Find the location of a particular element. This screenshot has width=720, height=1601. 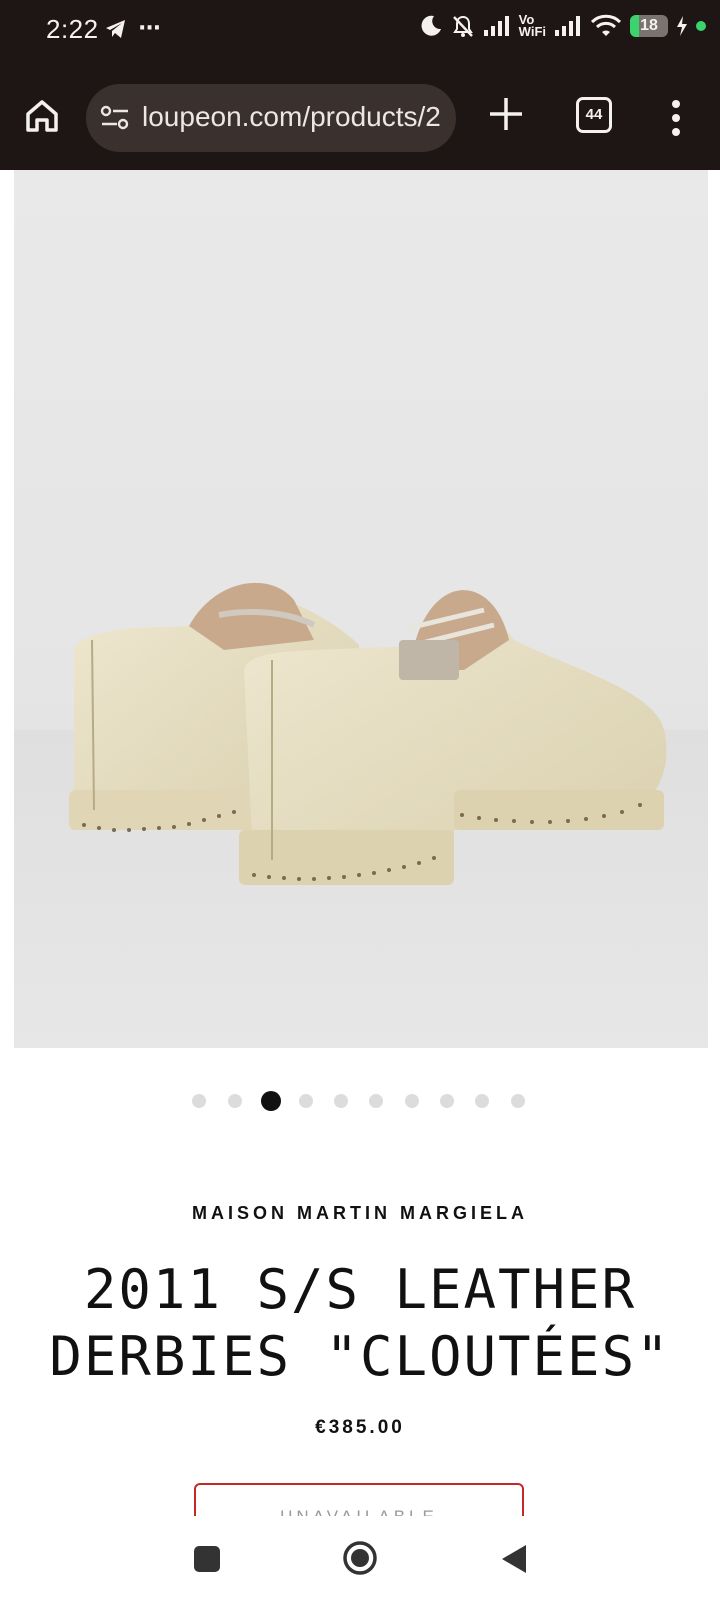

do-not-disturb-icon is located at coordinates (431, 25).